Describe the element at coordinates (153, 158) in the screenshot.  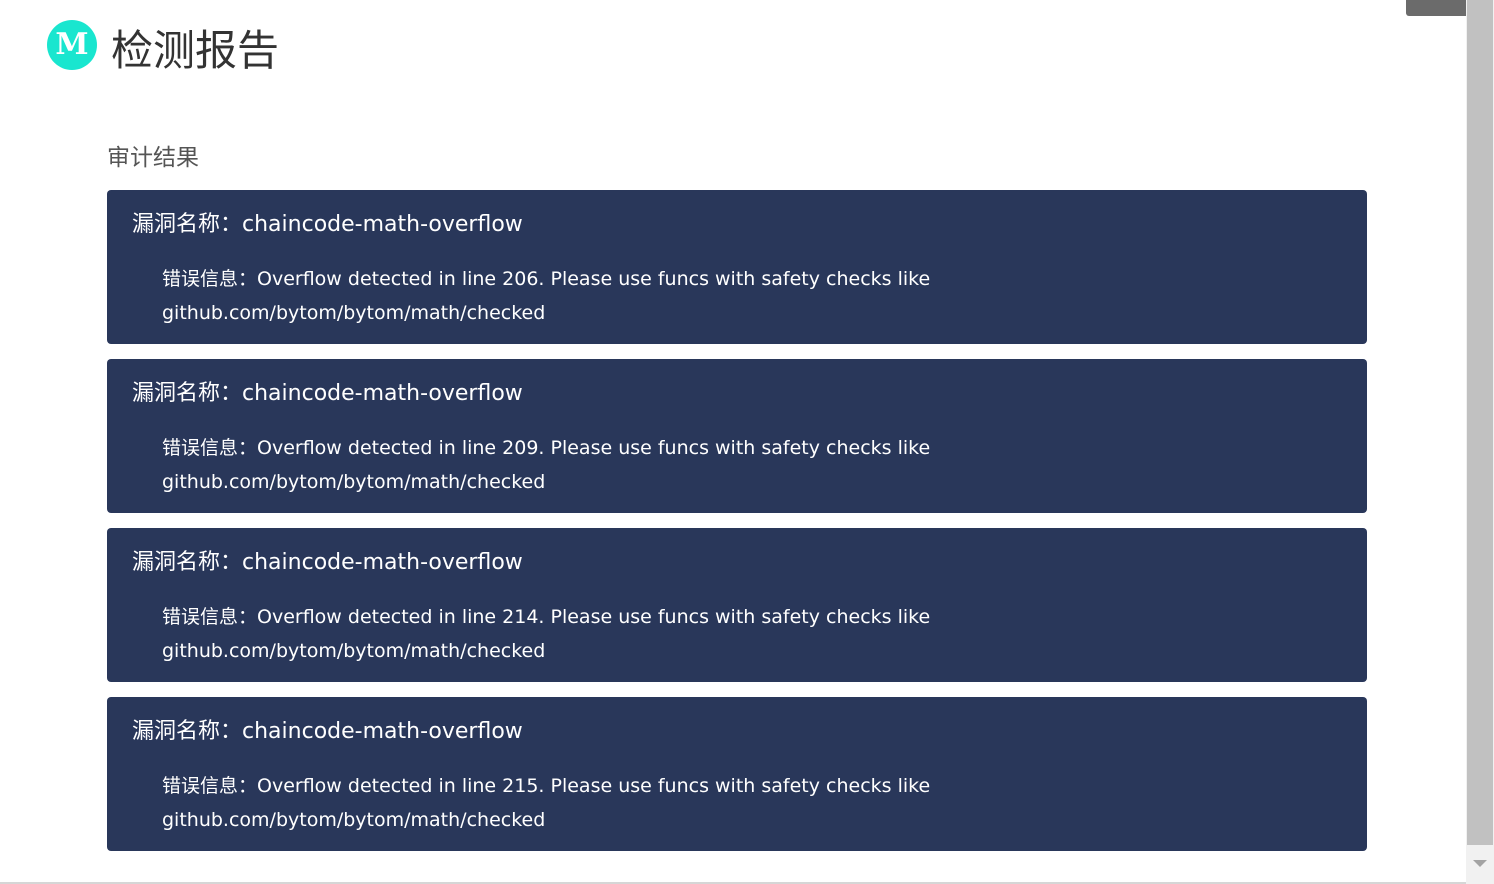
I see `section-title: 审计结果` at that location.